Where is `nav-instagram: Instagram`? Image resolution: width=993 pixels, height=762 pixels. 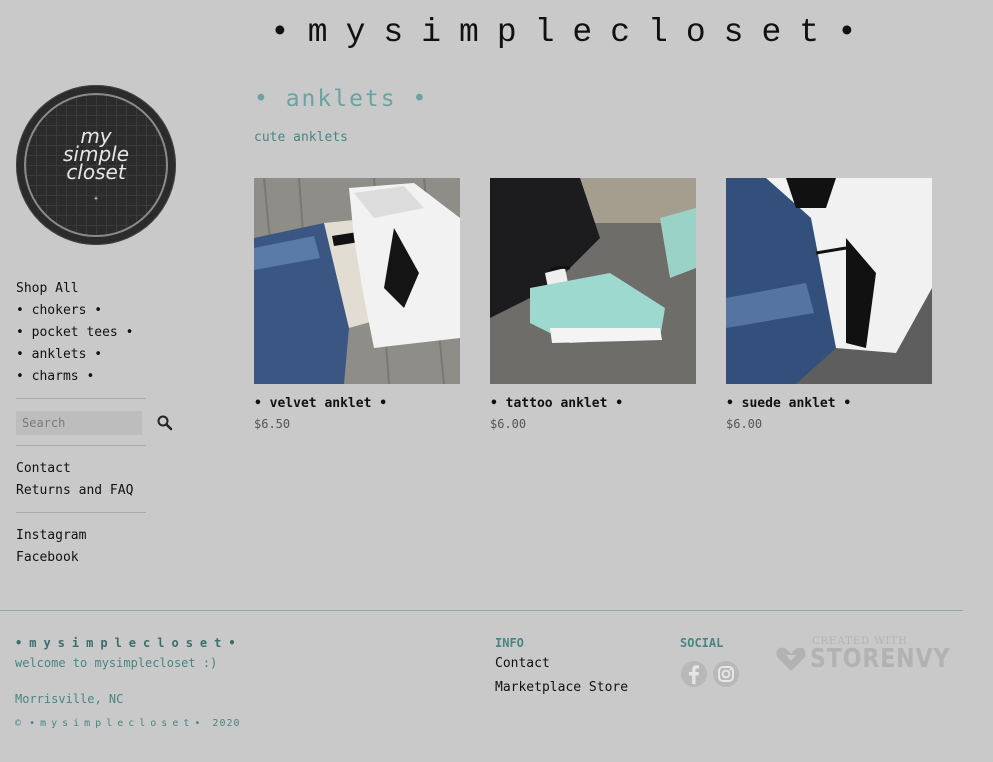
nav-instagram: Instagram is located at coordinates (101, 536).